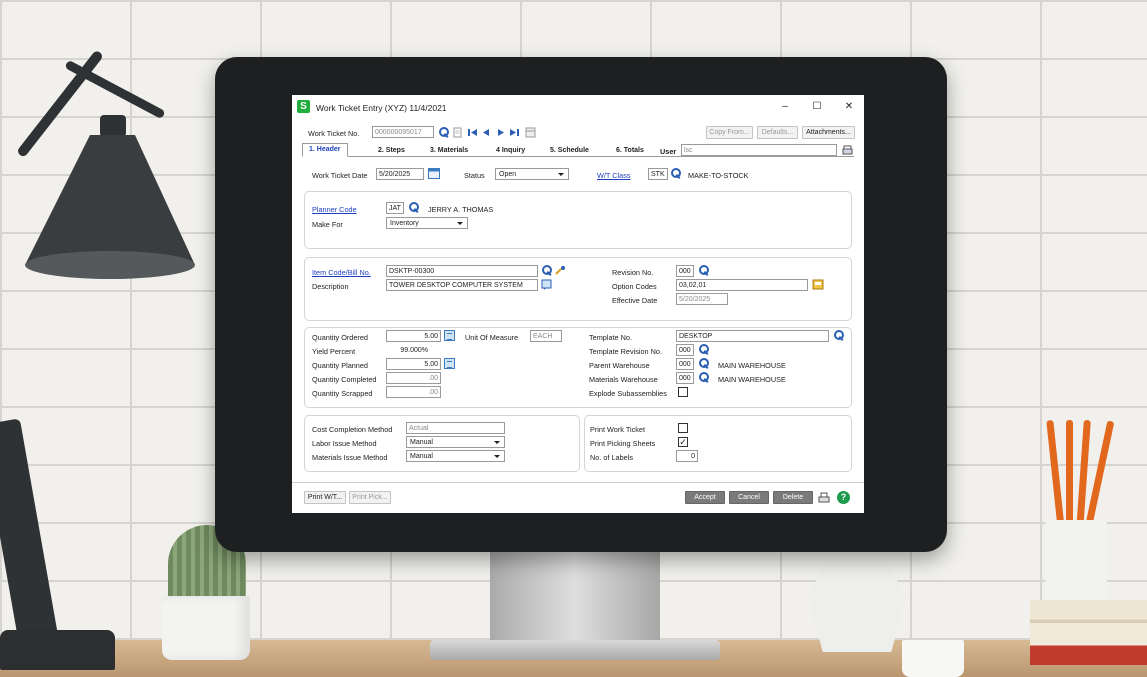 The image size is (1147, 677). Describe the element at coordinates (486, 132) in the screenshot. I see `previous-record-icon` at that location.